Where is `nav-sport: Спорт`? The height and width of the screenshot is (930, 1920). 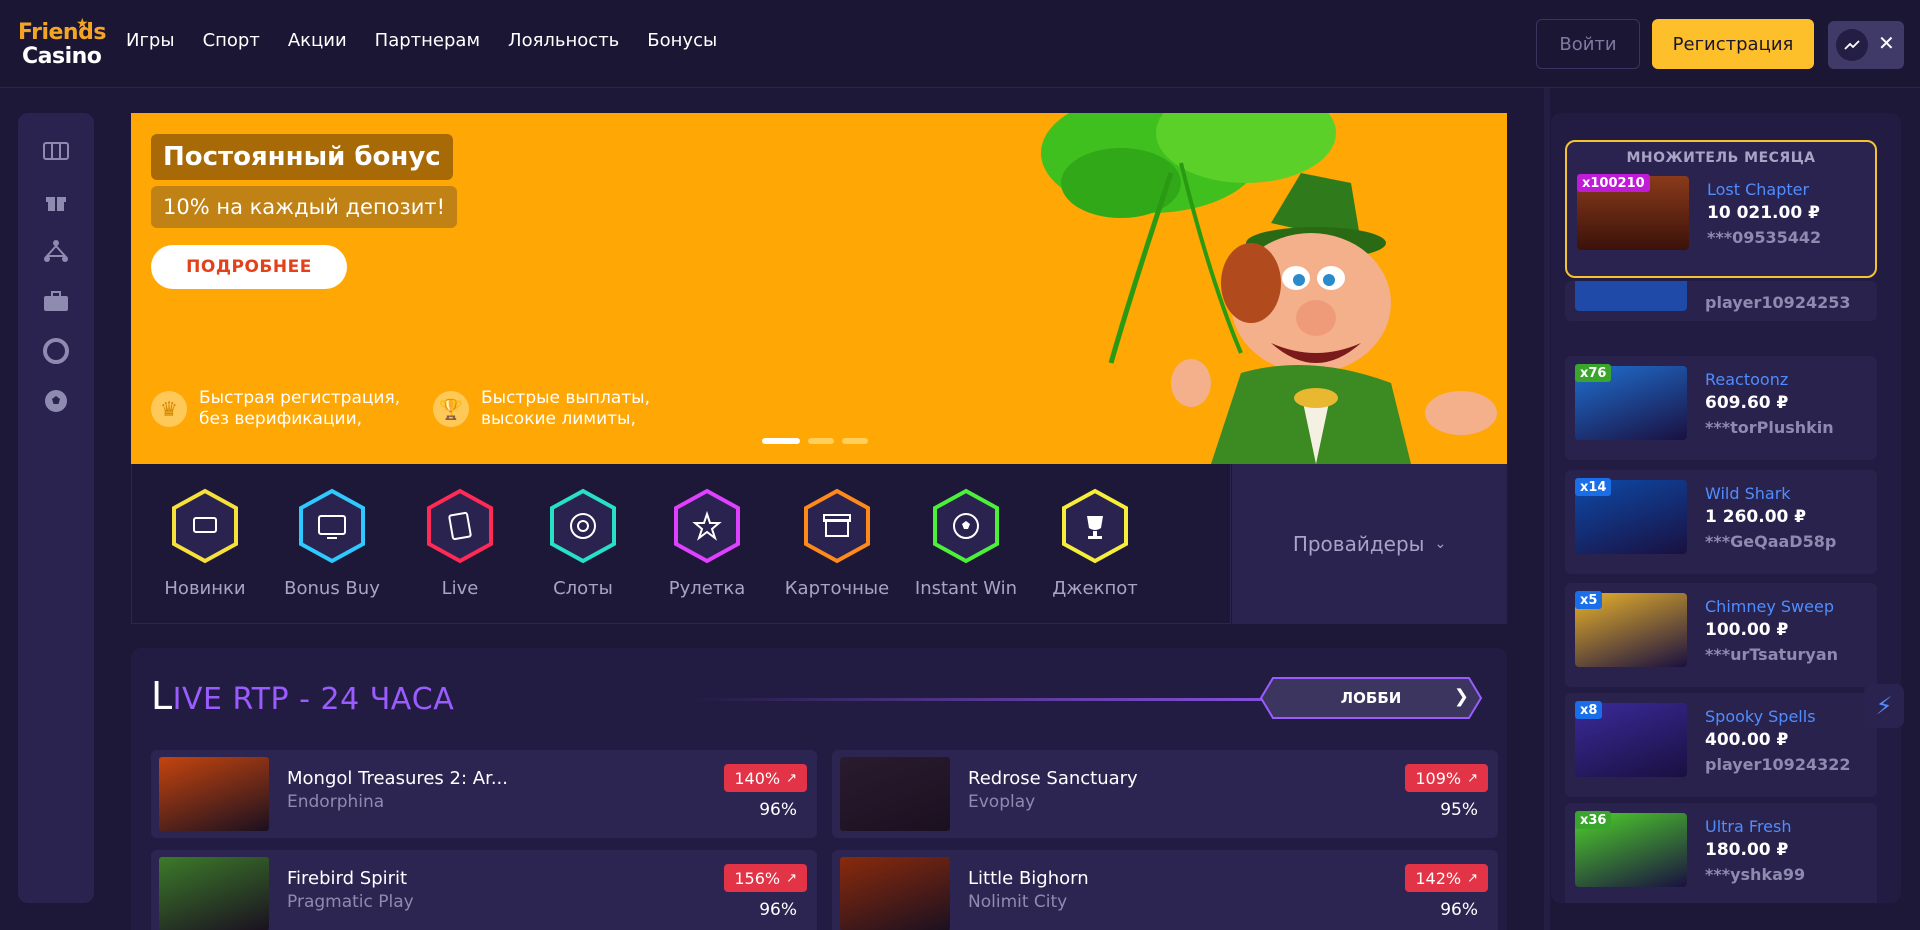 nav-sport: Спорт is located at coordinates (231, 40).